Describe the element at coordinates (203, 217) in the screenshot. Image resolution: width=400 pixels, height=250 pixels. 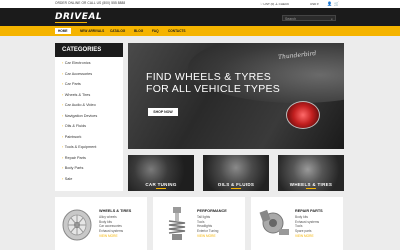
I see `card-link: Tail lights` at that location.